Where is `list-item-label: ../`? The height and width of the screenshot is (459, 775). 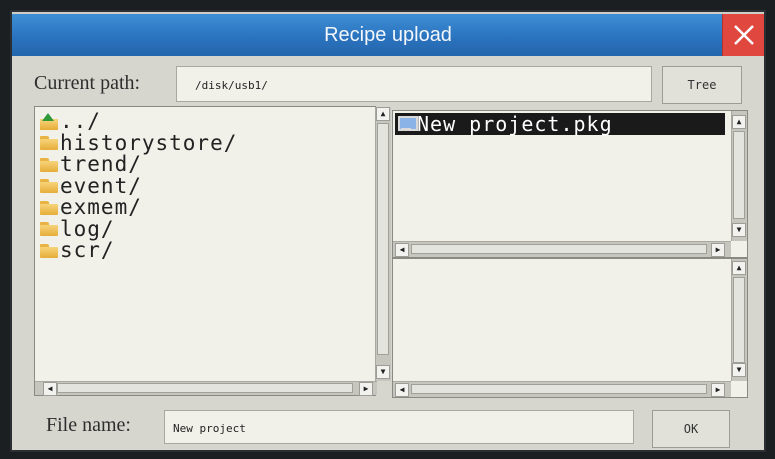 list-item-label: ../ is located at coordinates (80, 121).